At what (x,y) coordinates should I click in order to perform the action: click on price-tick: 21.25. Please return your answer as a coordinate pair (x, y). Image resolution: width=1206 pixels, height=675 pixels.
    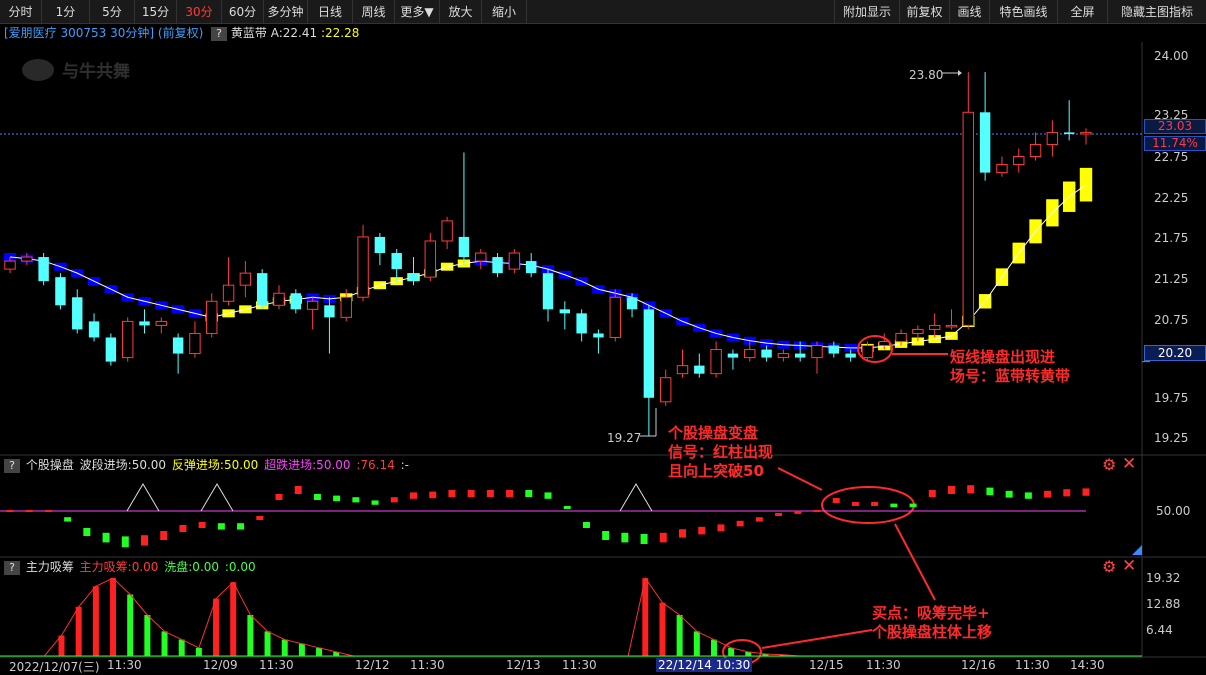
    Looking at the image, I should click on (1171, 279).